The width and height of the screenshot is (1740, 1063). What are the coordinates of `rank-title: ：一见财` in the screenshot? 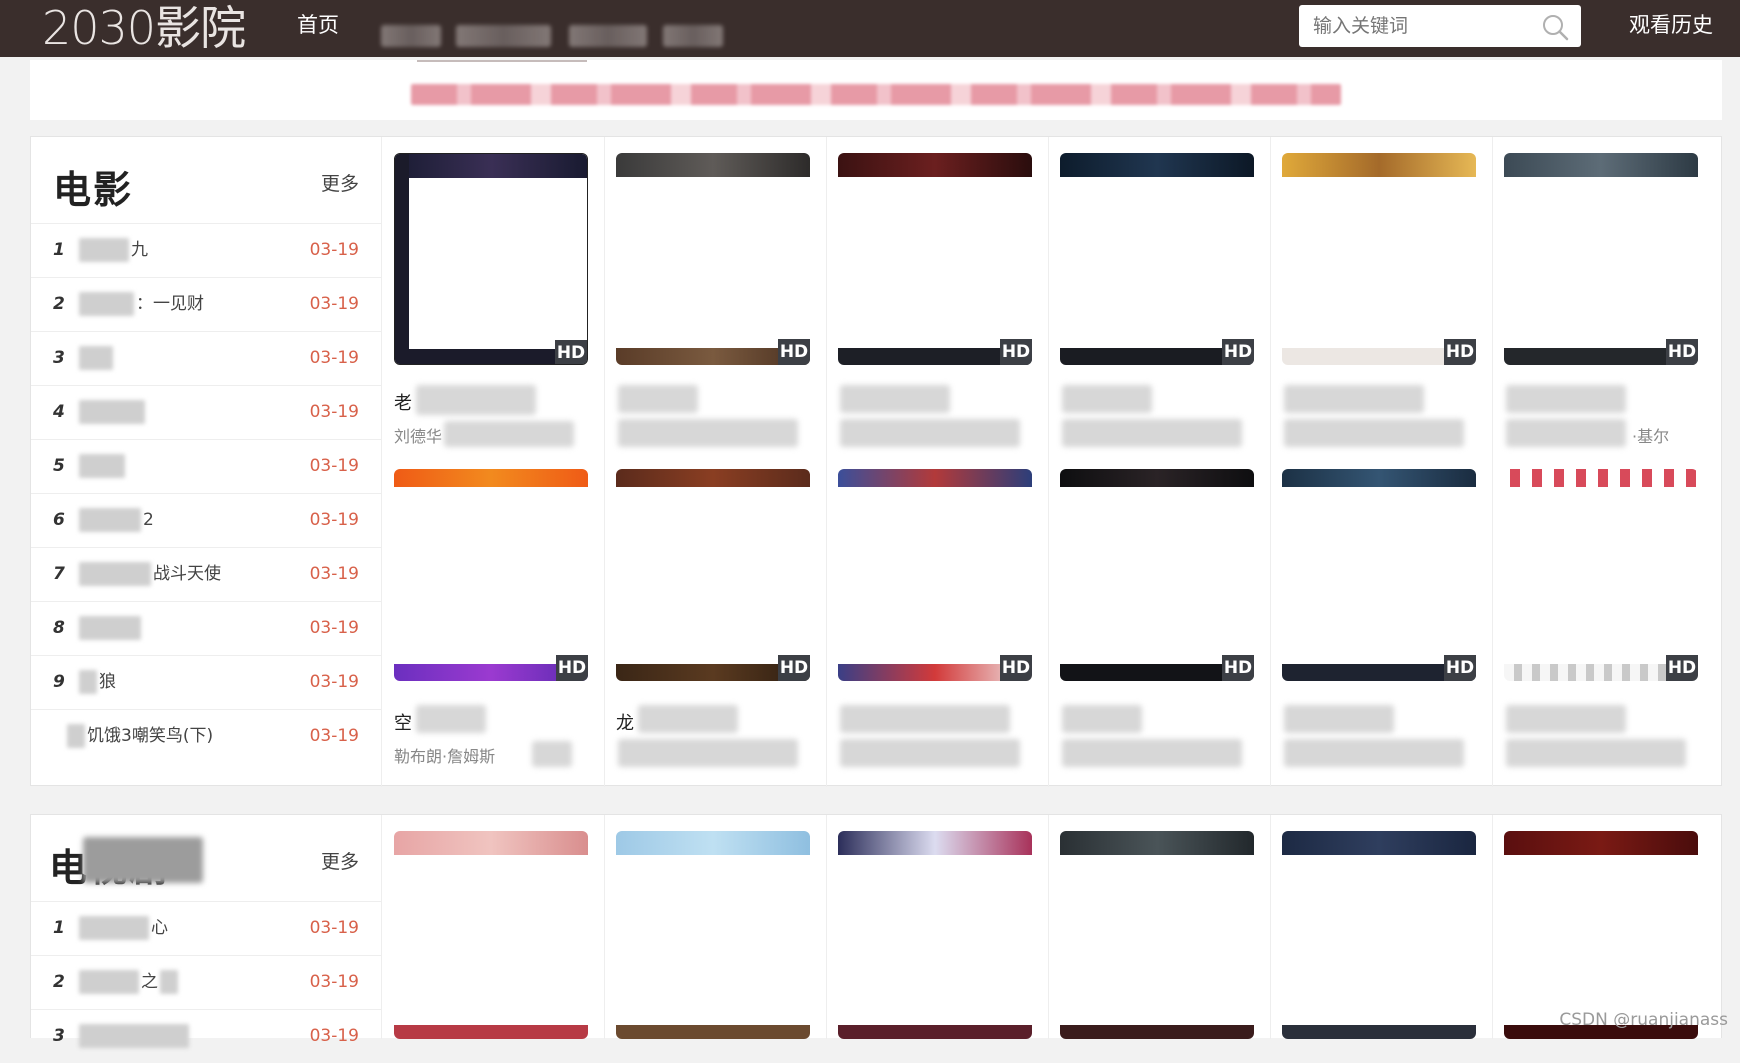 It's located at (141, 304).